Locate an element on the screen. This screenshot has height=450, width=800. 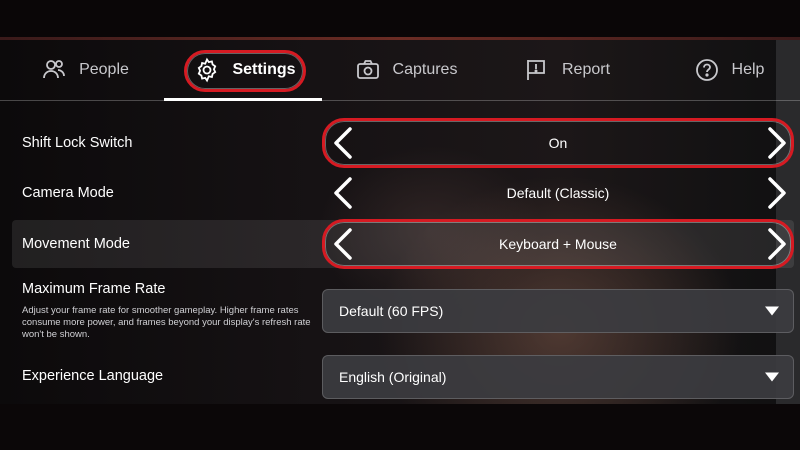
movement-mode-prev-button is located at coordinates (343, 244).